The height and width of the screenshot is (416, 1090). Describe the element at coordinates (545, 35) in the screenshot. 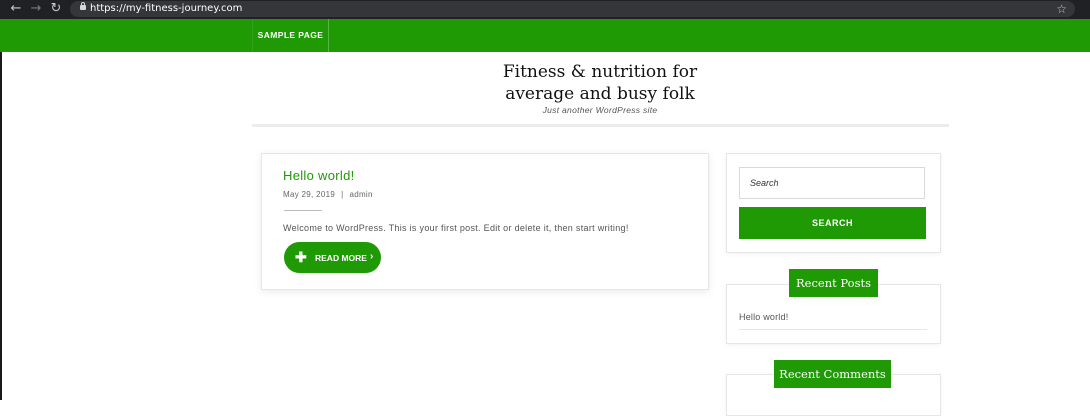

I see `site-nav-bar: SAMPLE PAGE` at that location.